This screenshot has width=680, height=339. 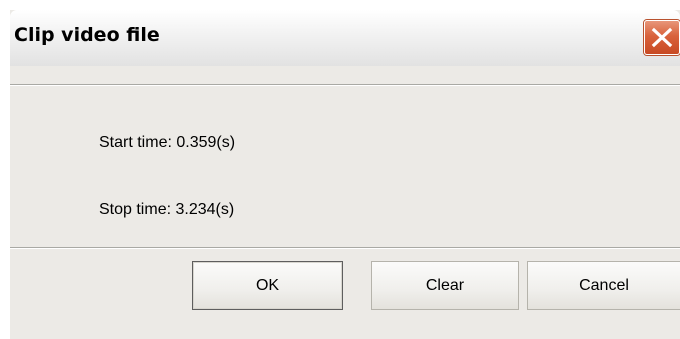 What do you see at coordinates (603, 285) in the screenshot?
I see `cancel-button: Cancel` at bounding box center [603, 285].